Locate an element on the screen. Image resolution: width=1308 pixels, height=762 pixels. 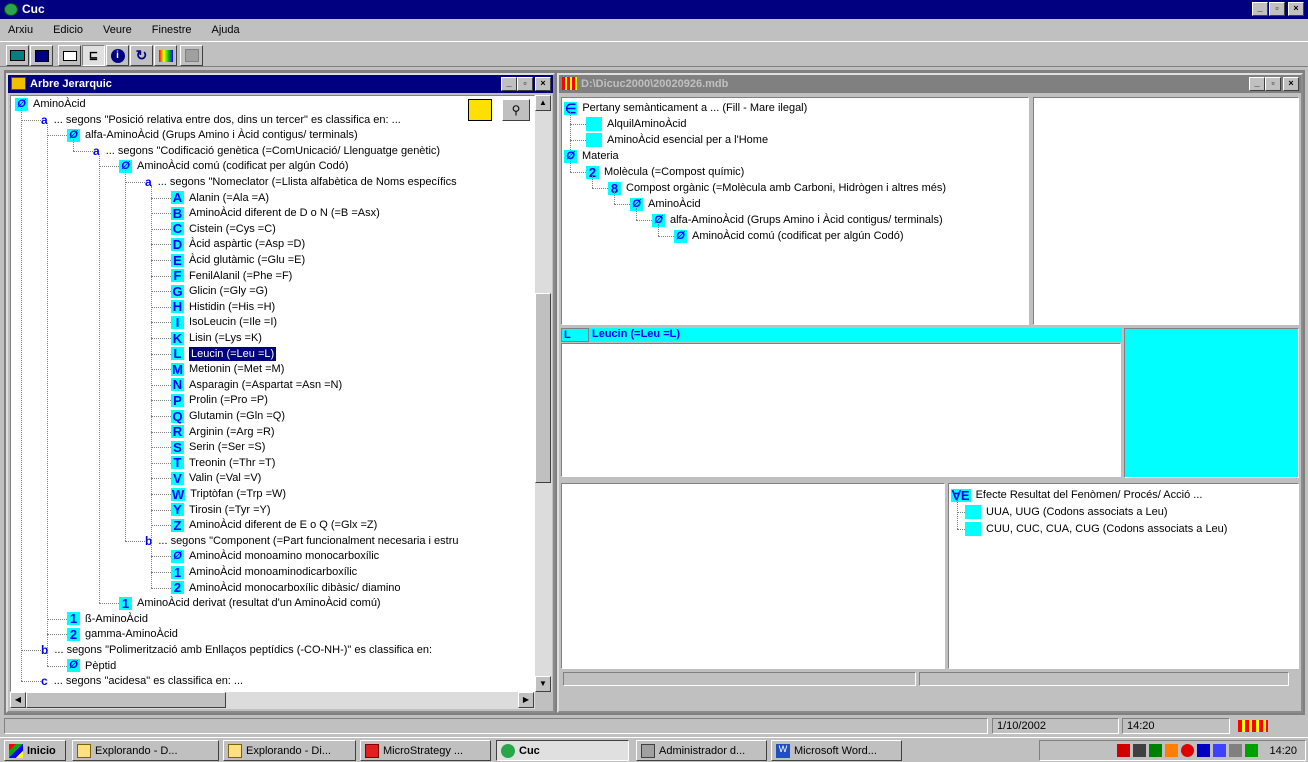
monitor-icon is located at coordinates (1172, 750).